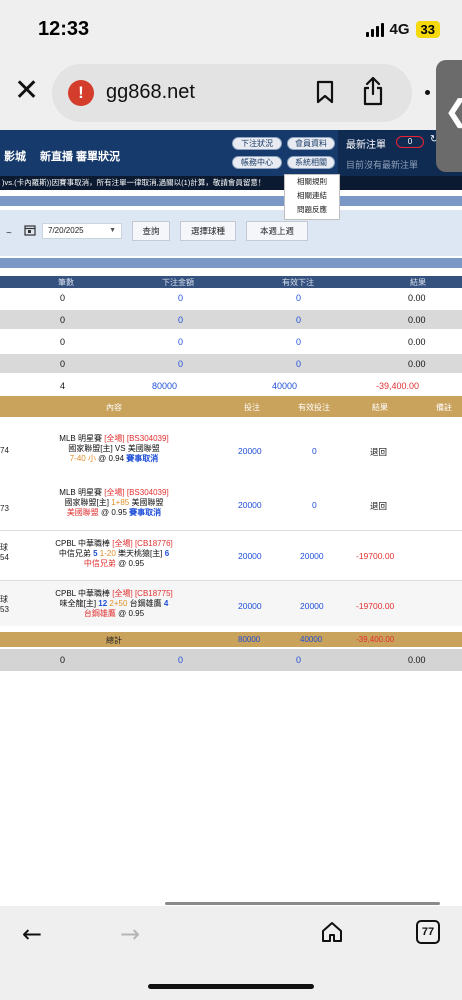 The height and width of the screenshot is (1000, 462). What do you see at coordinates (231, 385) in the screenshot?
I see `table-row: 4 80000 40000 -39,400.00` at bounding box center [231, 385].